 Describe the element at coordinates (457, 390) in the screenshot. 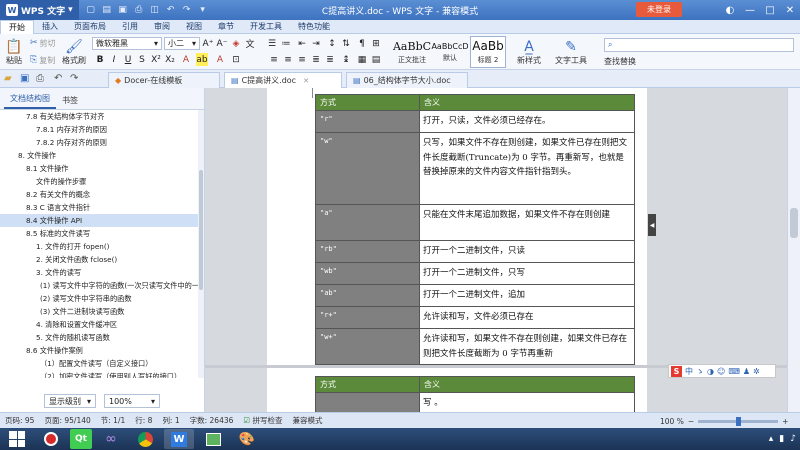

I see `document-page-next: 方式 含义 写 。` at that location.